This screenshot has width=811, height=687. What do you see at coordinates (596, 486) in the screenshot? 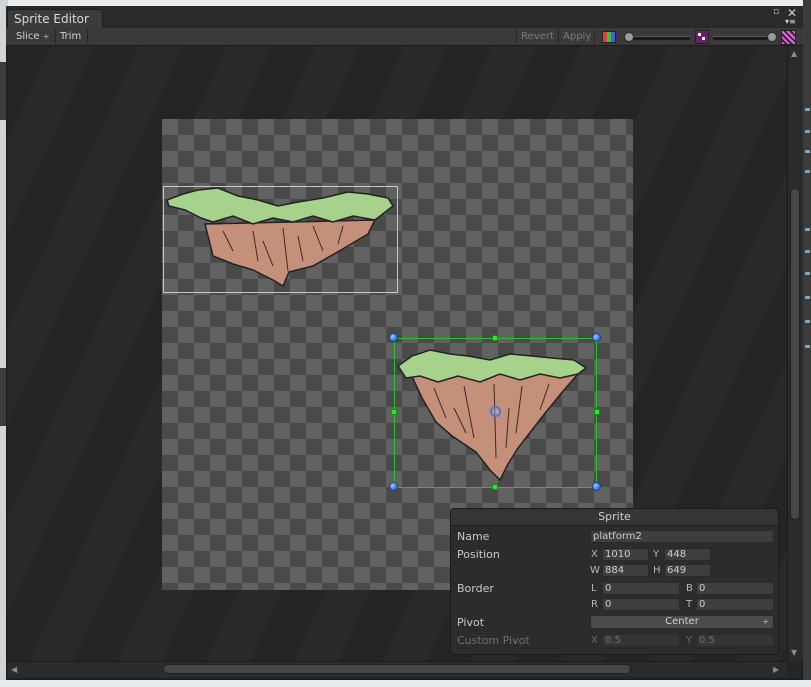
I see `resize-handle-bottom-right` at bounding box center [596, 486].